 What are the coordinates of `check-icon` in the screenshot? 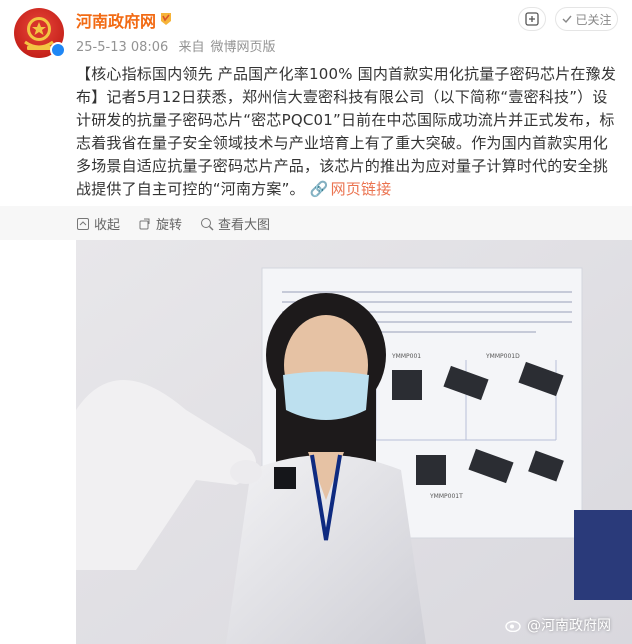 It's located at (567, 19).